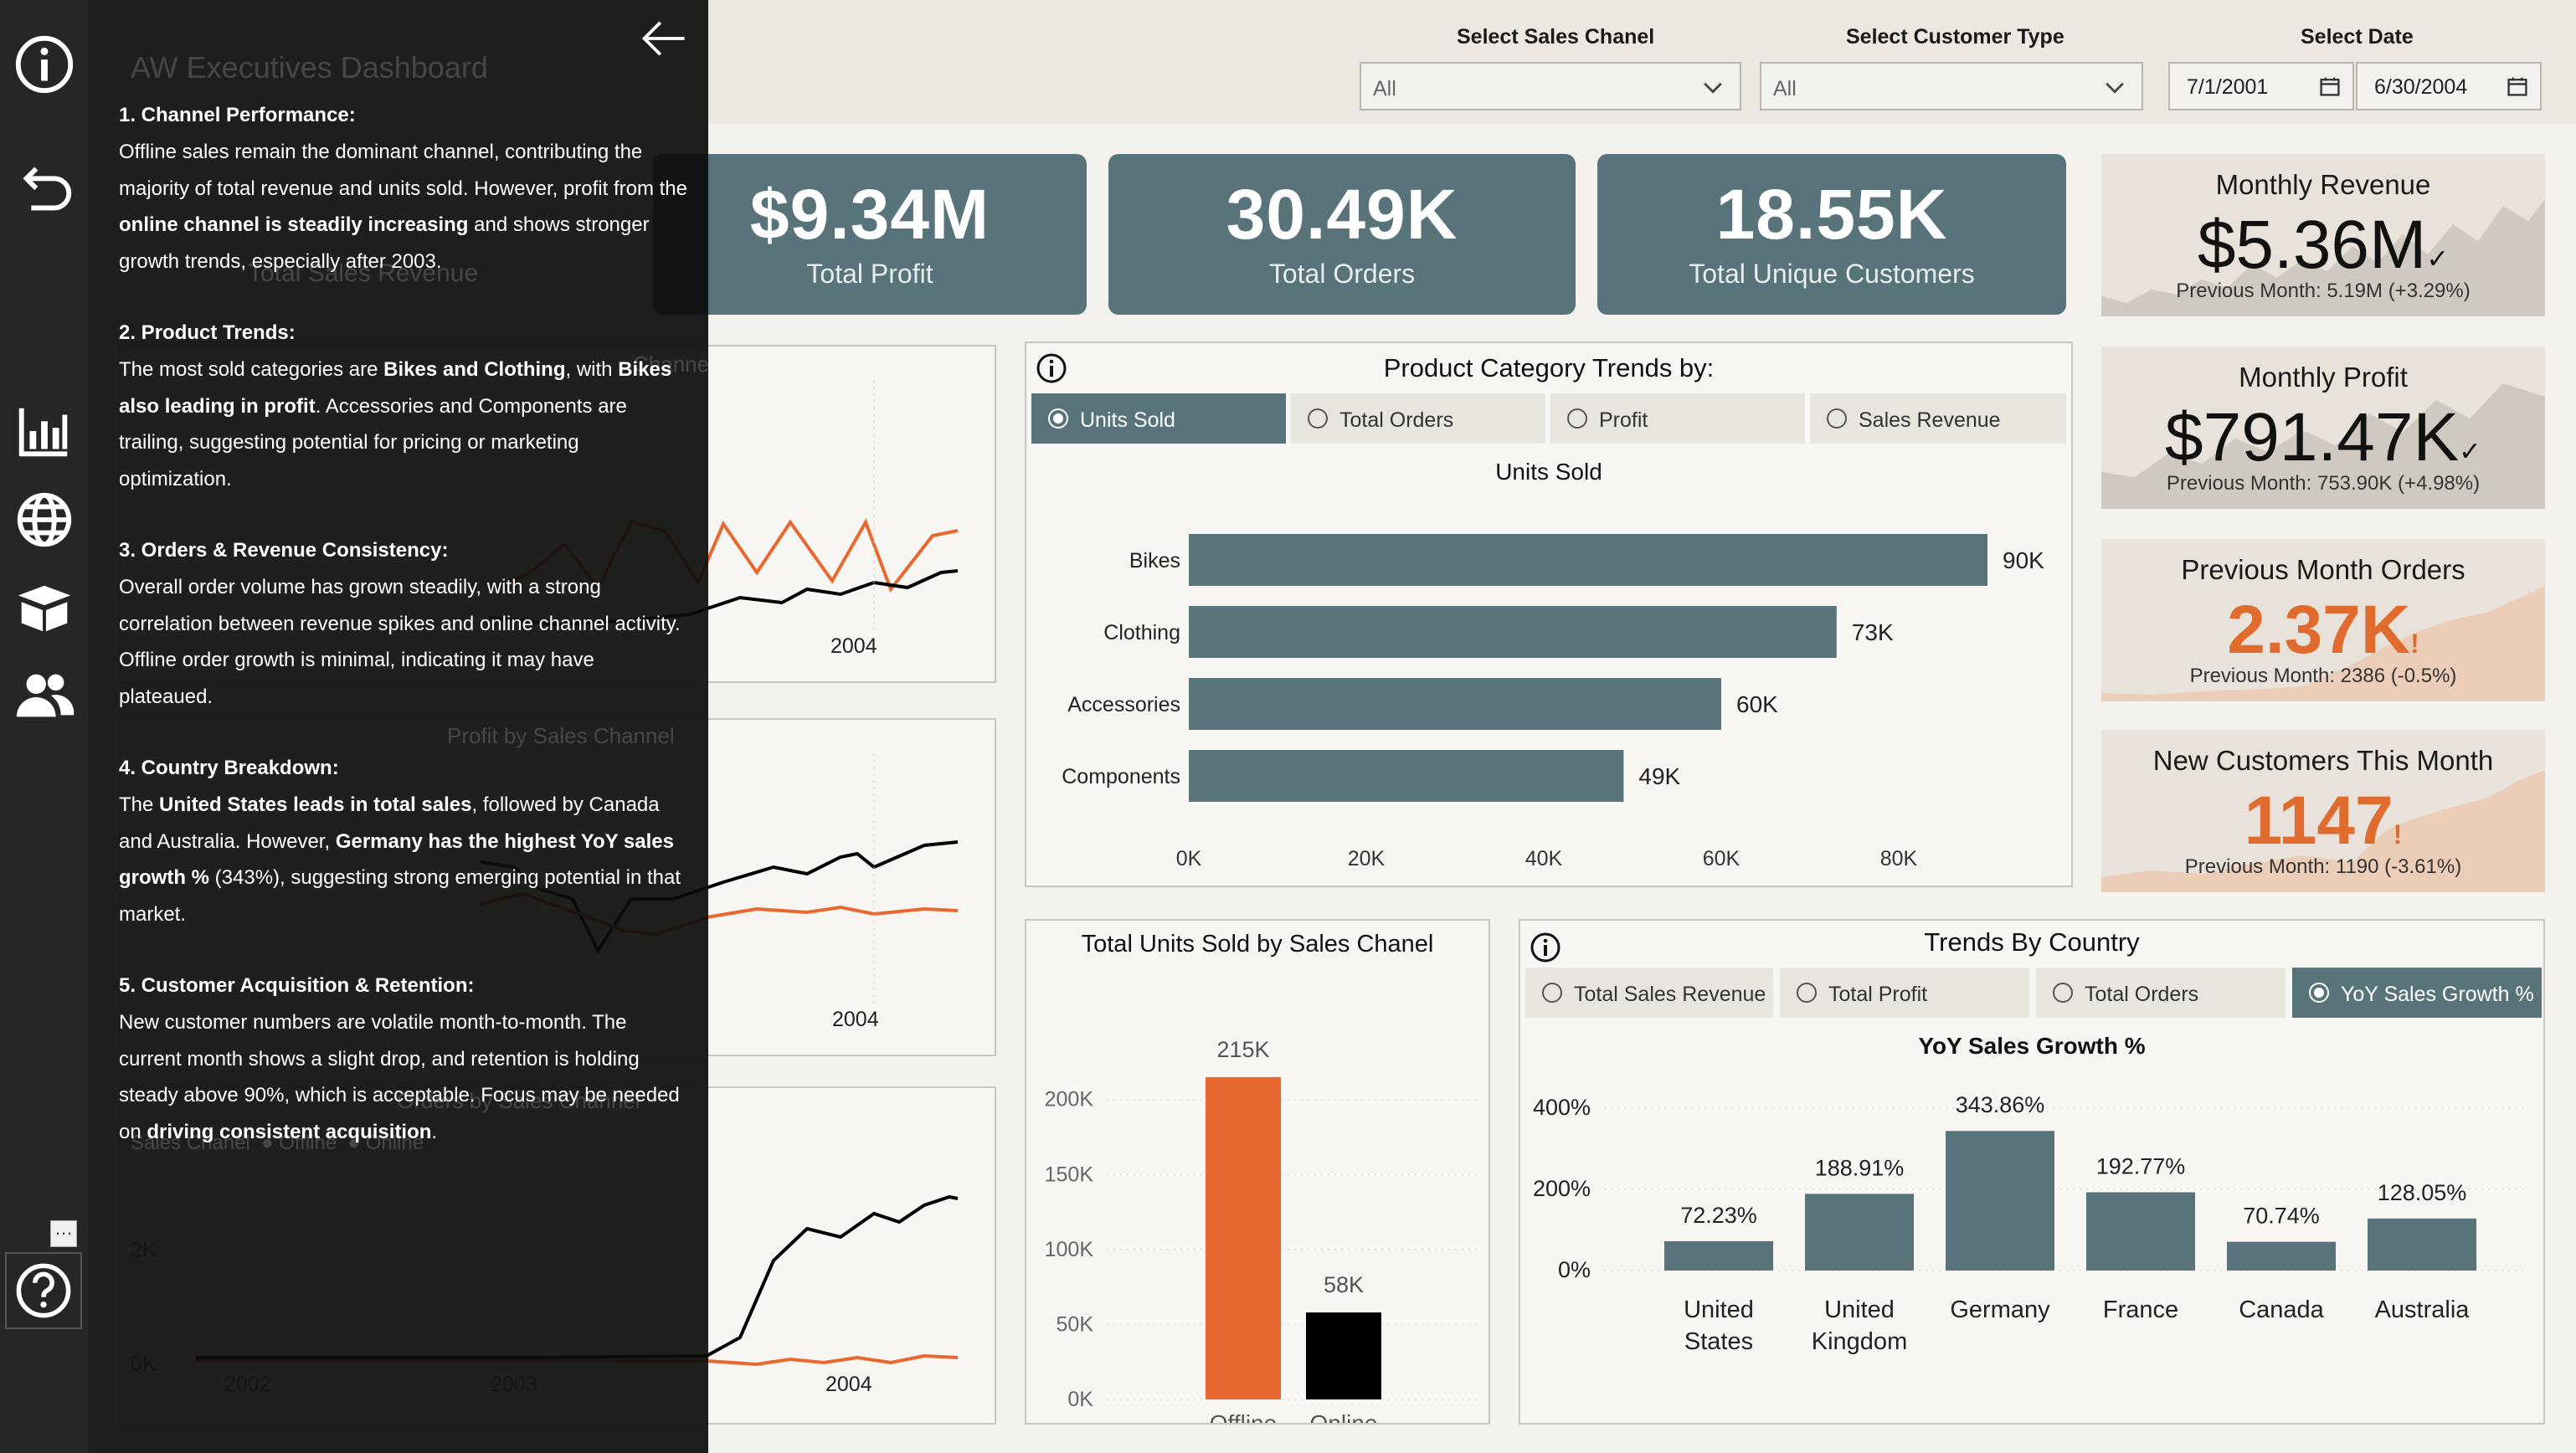 This screenshot has height=1453, width=2576. Describe the element at coordinates (44, 431) in the screenshot. I see `bar-chart-icon` at that location.